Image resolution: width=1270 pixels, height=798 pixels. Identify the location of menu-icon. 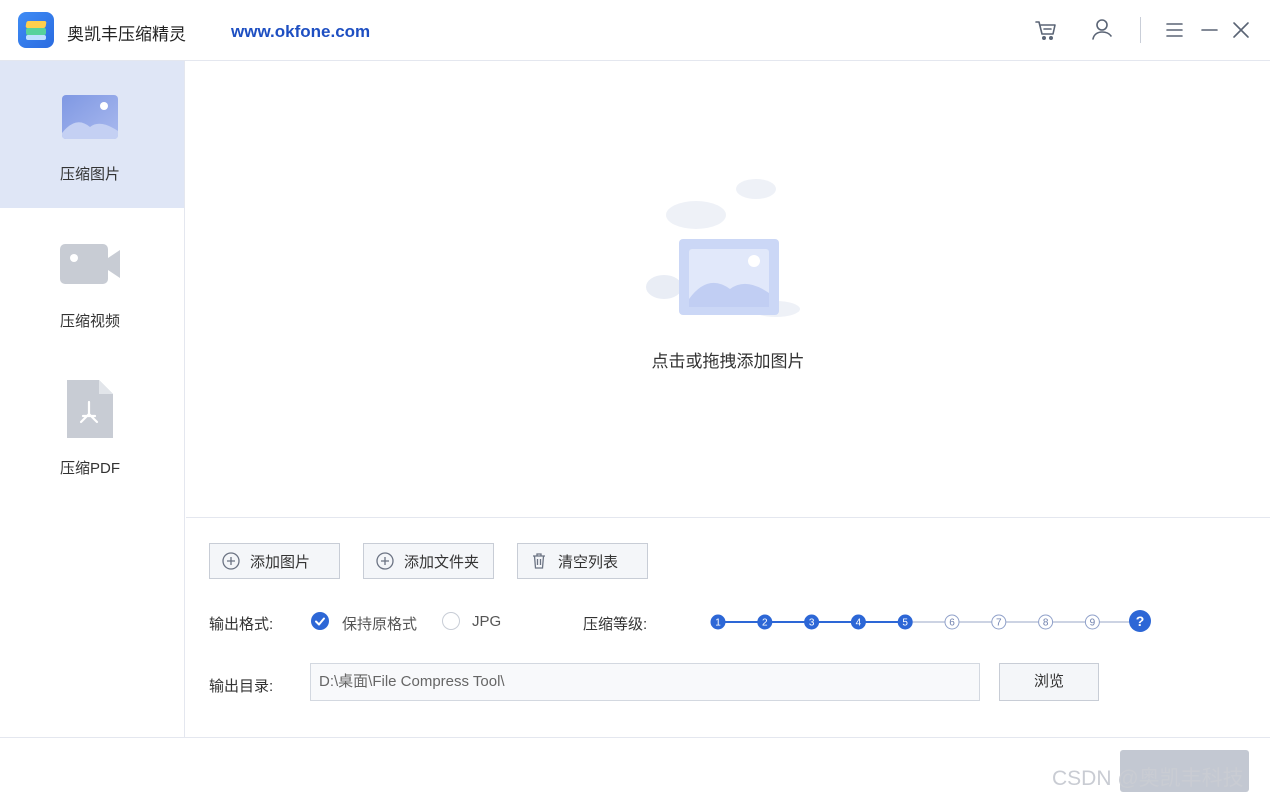
(1175, 30).